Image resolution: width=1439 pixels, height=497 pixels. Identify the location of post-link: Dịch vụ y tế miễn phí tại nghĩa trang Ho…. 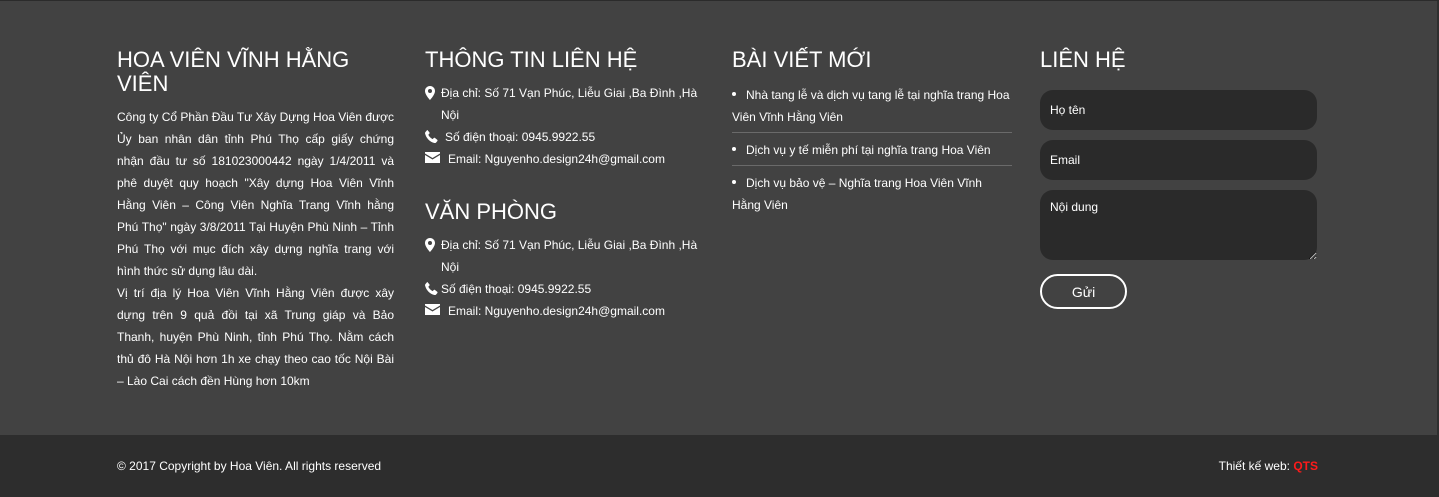
(868, 150).